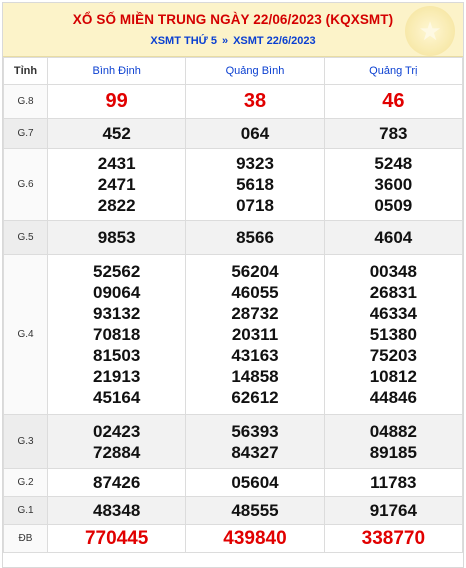 The height and width of the screenshot is (568, 466). What do you see at coordinates (183, 41) in the screenshot?
I see `link-xsmt-thu-5: XSMT THỨ 5` at bounding box center [183, 41].